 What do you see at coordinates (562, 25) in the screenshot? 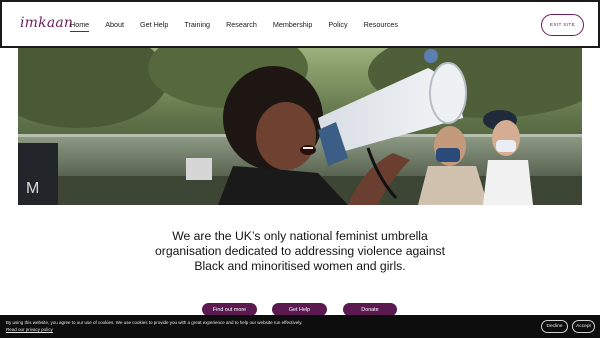
I see `exit-site-button: EXIT SITE` at bounding box center [562, 25].